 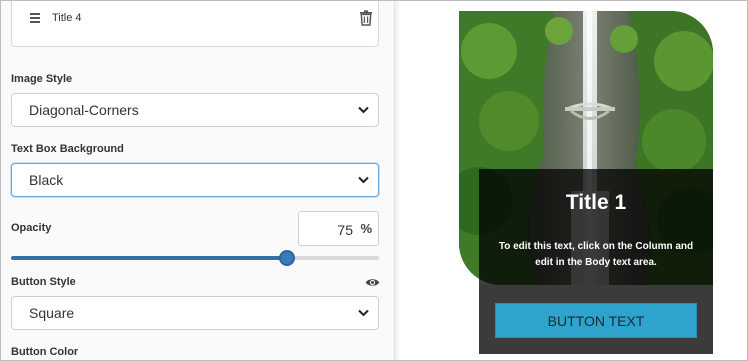 I want to click on button-style-label: Button Style, so click(x=43, y=282).